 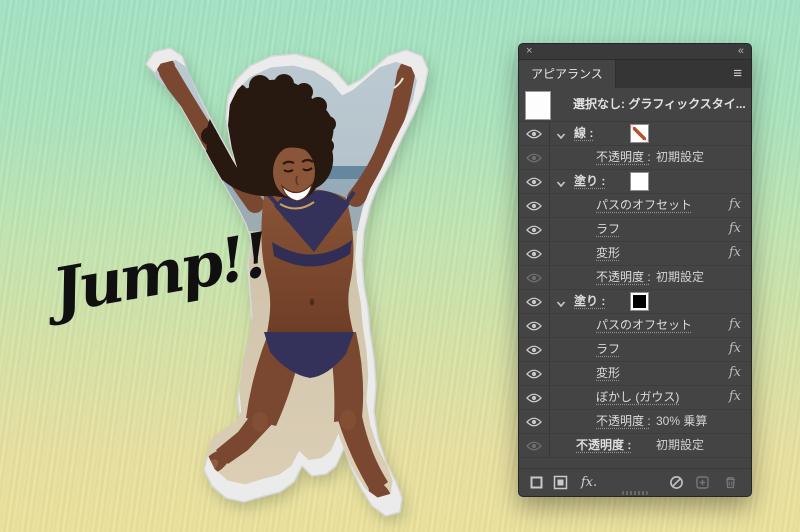 What do you see at coordinates (583, 133) in the screenshot?
I see `stroke-label: 線 :` at bounding box center [583, 133].